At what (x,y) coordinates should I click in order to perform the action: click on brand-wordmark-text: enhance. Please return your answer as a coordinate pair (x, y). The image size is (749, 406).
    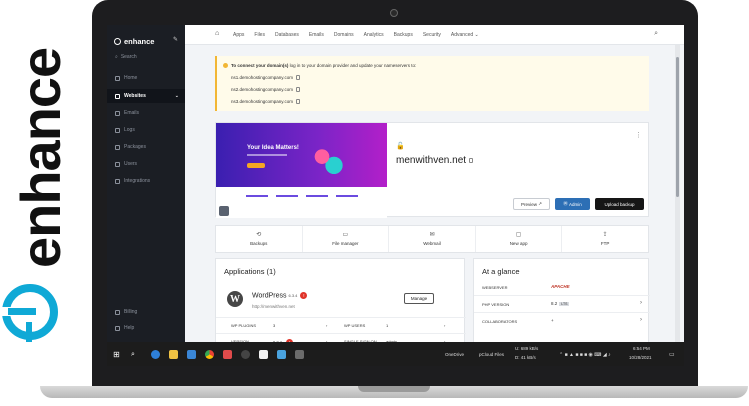
    Looking at the image, I should click on (40, 157).